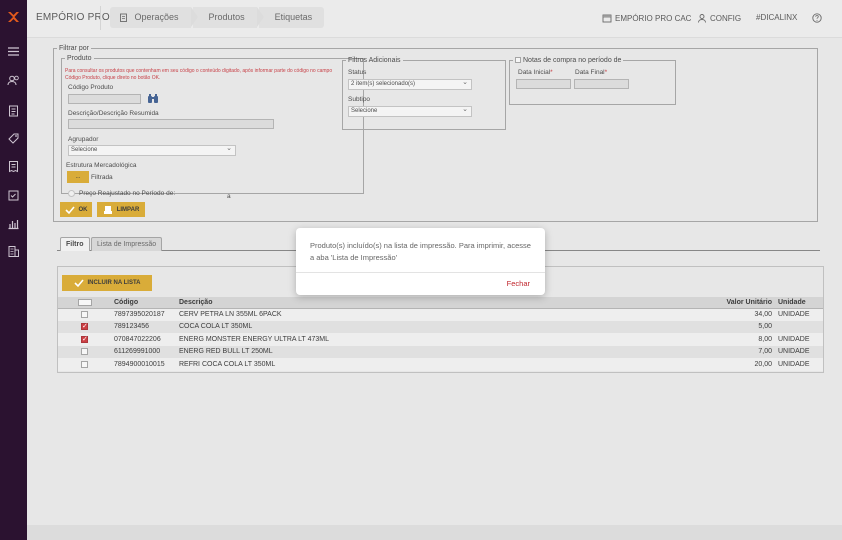 Image resolution: width=842 pixels, height=540 pixels. Describe the element at coordinates (13, 223) in the screenshot. I see `chart-icon` at that location.